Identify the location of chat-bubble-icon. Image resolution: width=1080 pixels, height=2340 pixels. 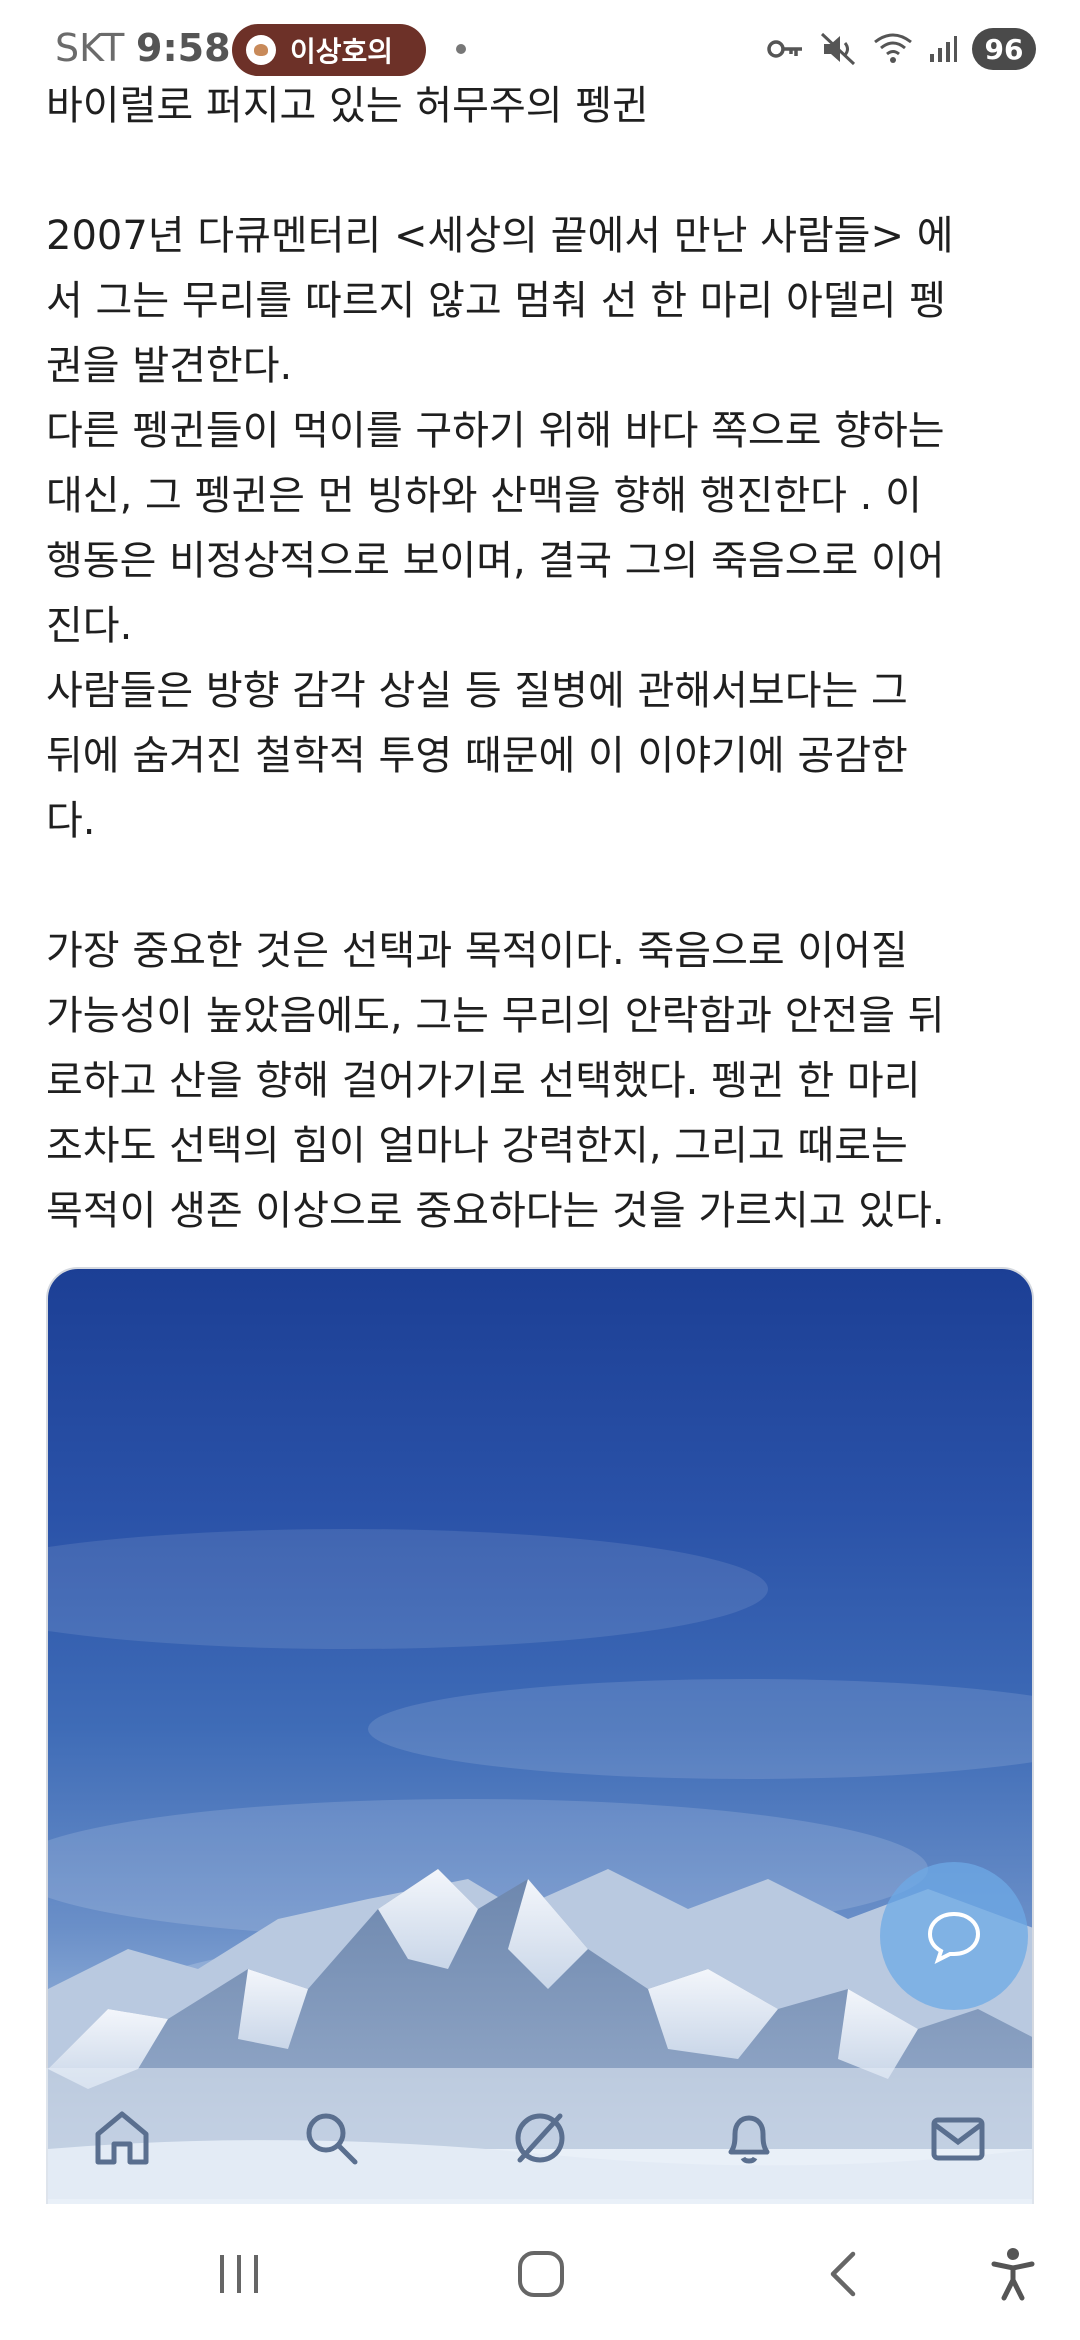
(954, 1937).